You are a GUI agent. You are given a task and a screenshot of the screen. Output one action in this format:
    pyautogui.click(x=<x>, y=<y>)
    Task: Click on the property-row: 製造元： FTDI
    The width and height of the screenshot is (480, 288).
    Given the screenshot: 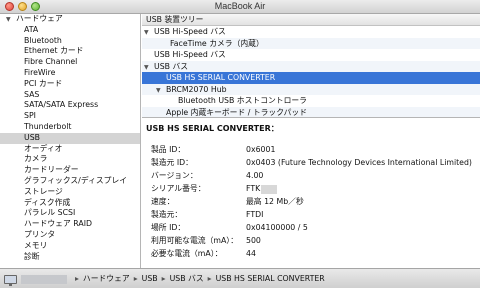 What is the action you would take?
    pyautogui.click(x=311, y=215)
    